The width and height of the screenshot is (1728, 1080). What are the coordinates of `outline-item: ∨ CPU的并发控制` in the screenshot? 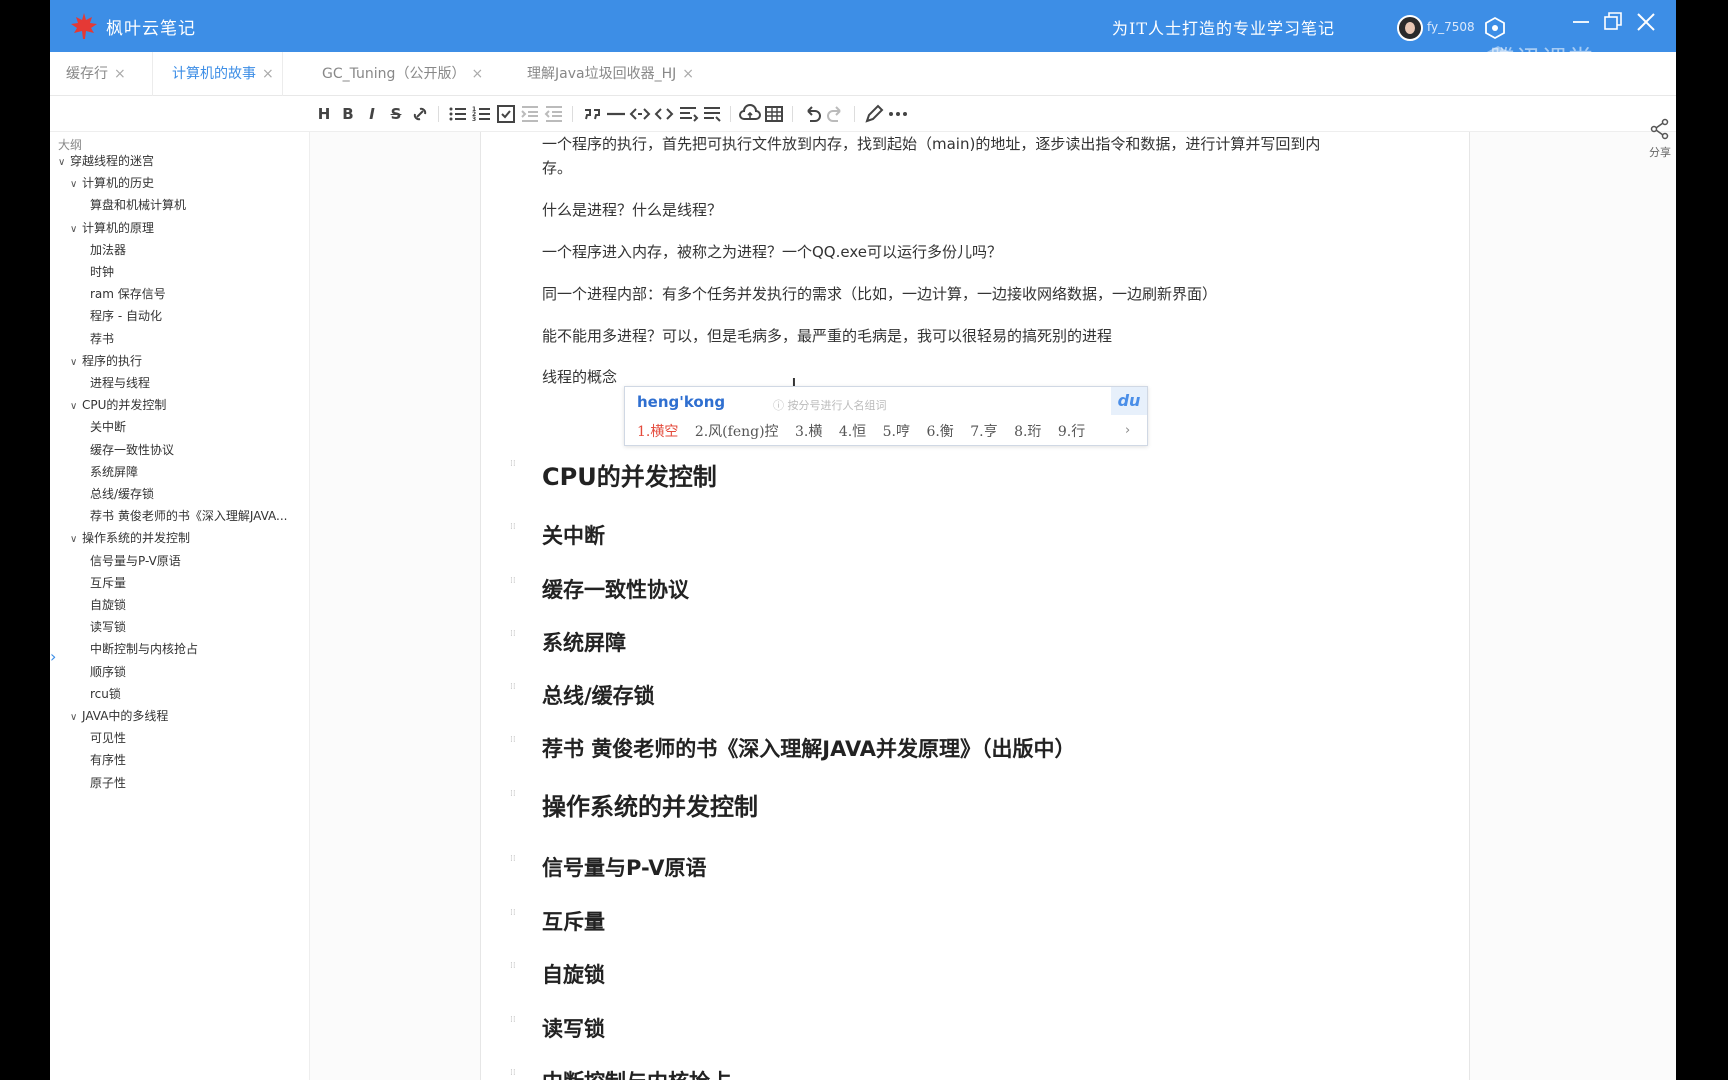 It's located at (118, 404).